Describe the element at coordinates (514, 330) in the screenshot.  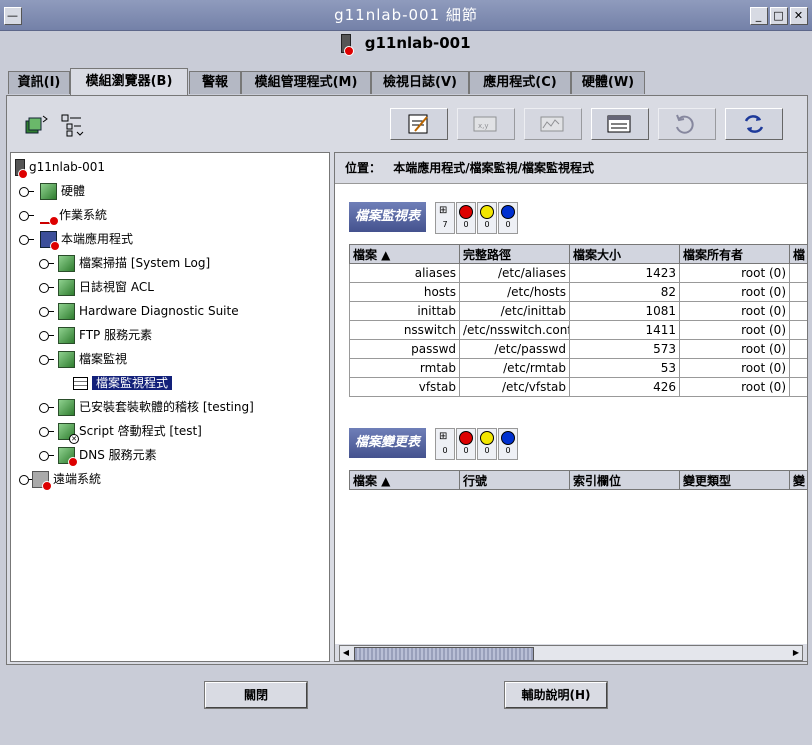
I see `cell: /etc/nsswitch.conf` at that location.